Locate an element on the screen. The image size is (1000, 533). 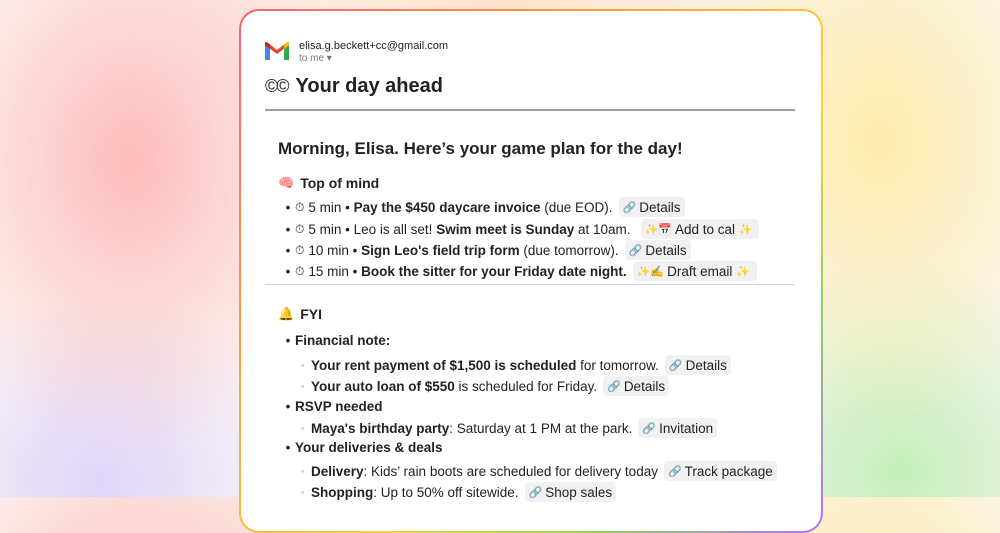
sparkle-writing-icon: ✨✍ is located at coordinates (650, 271).